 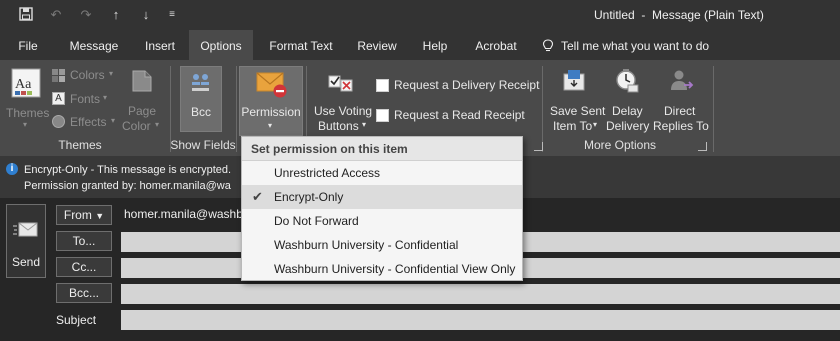 What do you see at coordinates (116, 15) in the screenshot?
I see `up-arrow-icon: ↑` at bounding box center [116, 15].